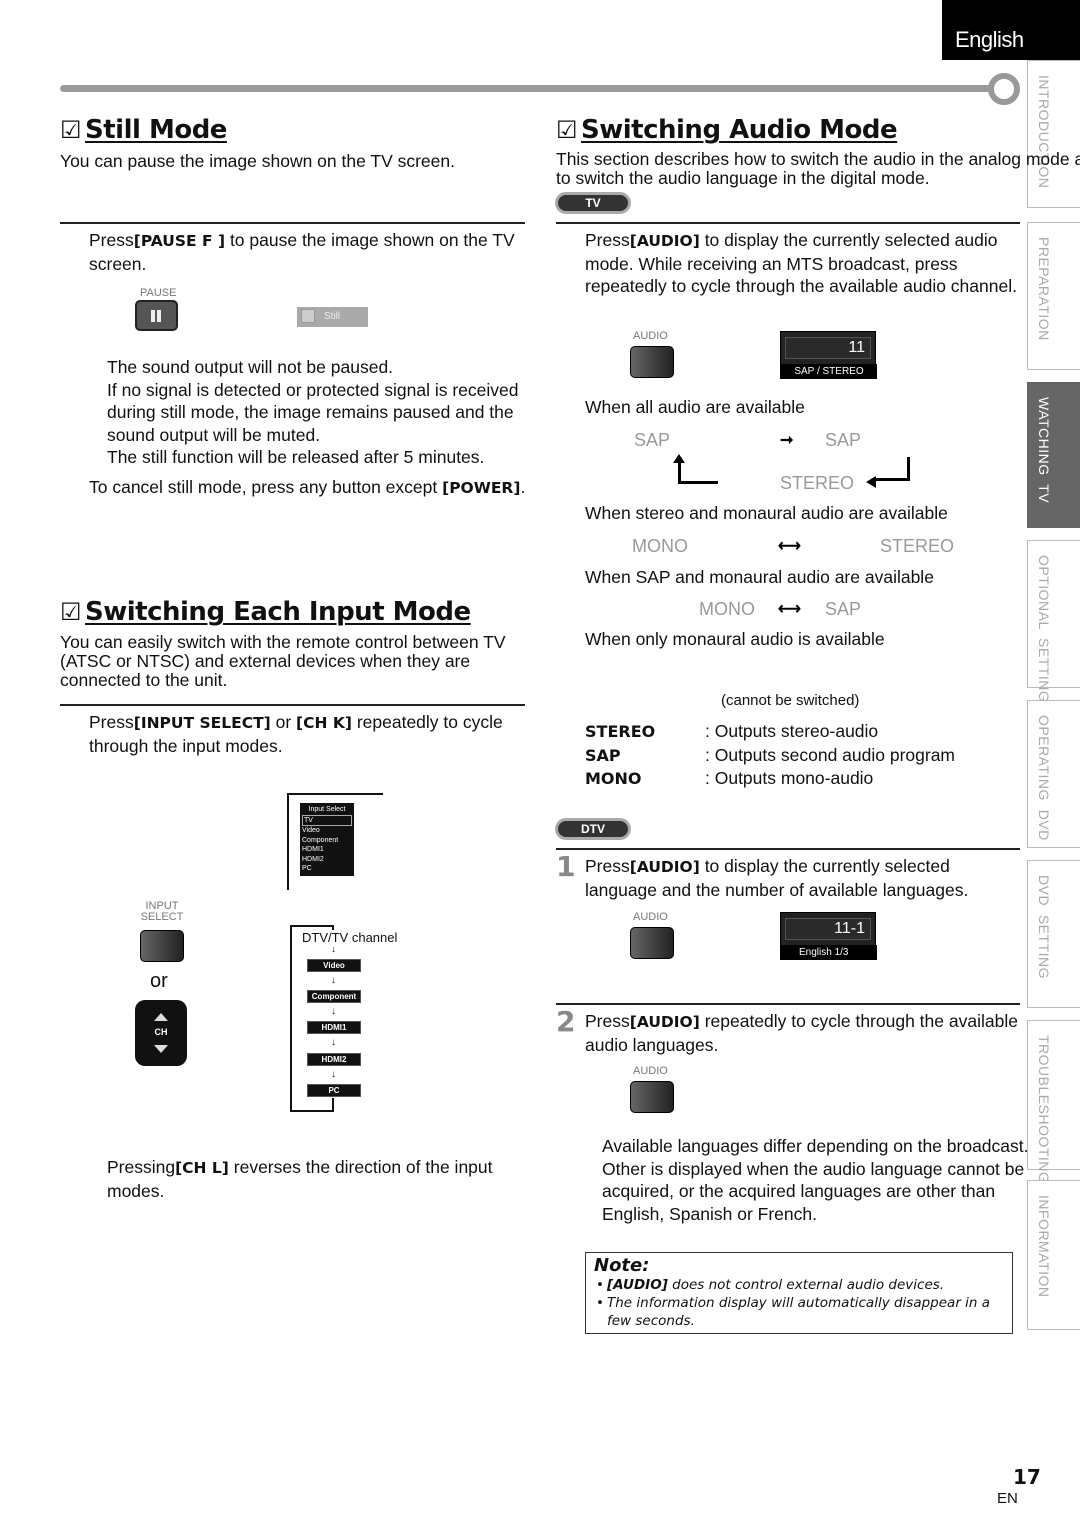 Image resolution: width=1080 pixels, height=1526 pixels. What do you see at coordinates (202, 723) in the screenshot?
I see `input-select-key: [INPUT SELECT]` at bounding box center [202, 723].